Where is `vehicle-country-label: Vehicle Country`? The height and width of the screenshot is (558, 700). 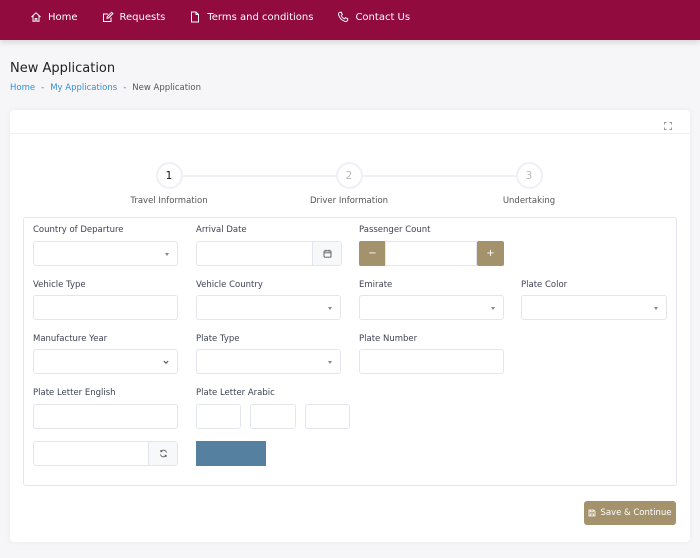 vehicle-country-label: Vehicle Country is located at coordinates (229, 285).